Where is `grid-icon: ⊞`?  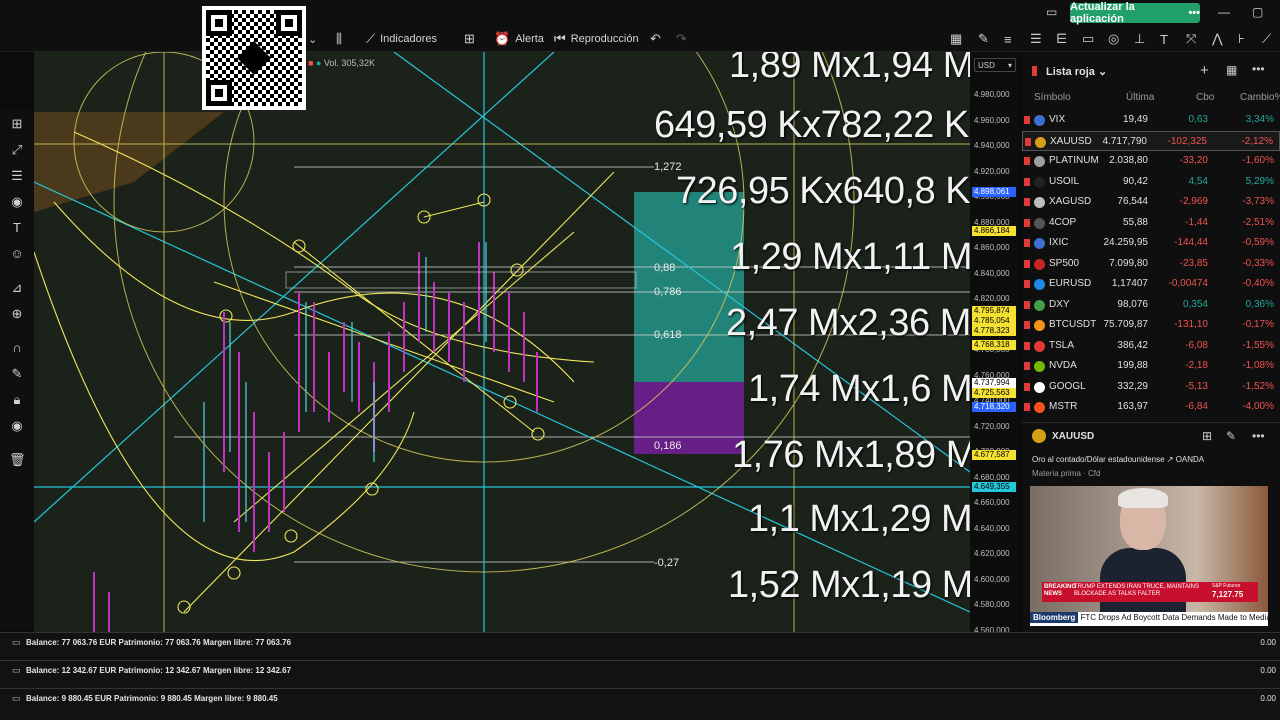 grid-icon: ⊞ is located at coordinates (1207, 436).